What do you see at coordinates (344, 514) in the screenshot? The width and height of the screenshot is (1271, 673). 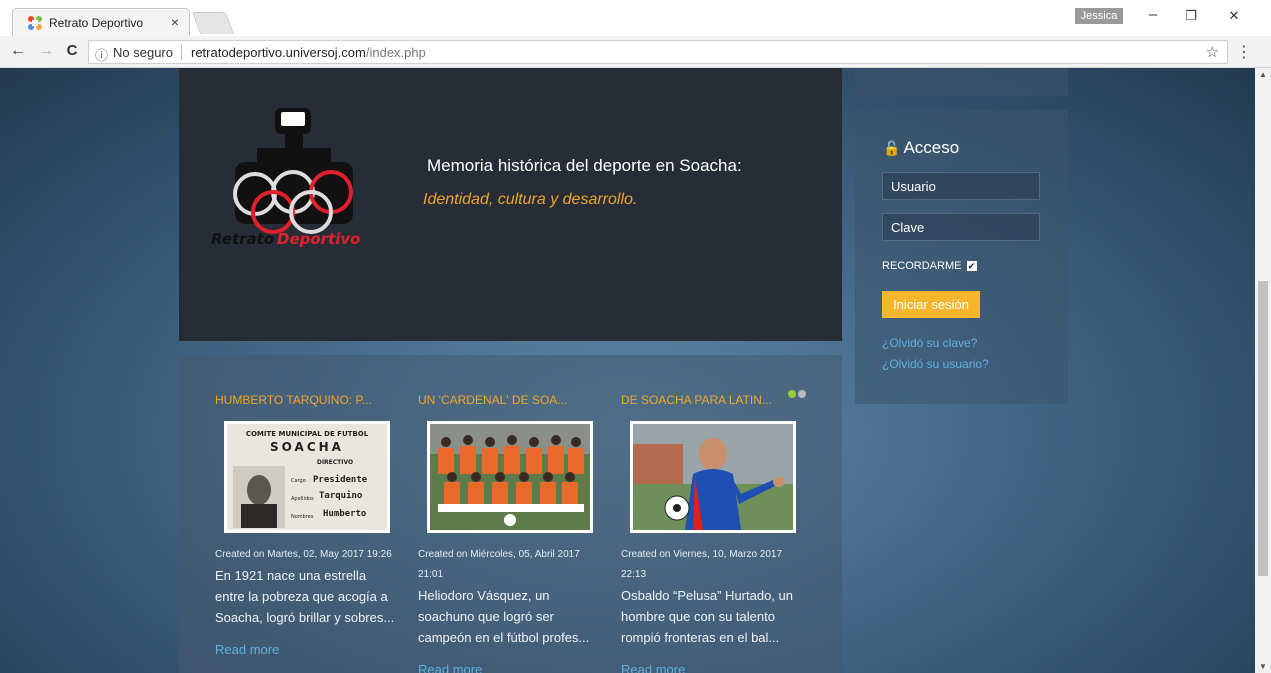 I see `card-value-nombres: Humberto` at bounding box center [344, 514].